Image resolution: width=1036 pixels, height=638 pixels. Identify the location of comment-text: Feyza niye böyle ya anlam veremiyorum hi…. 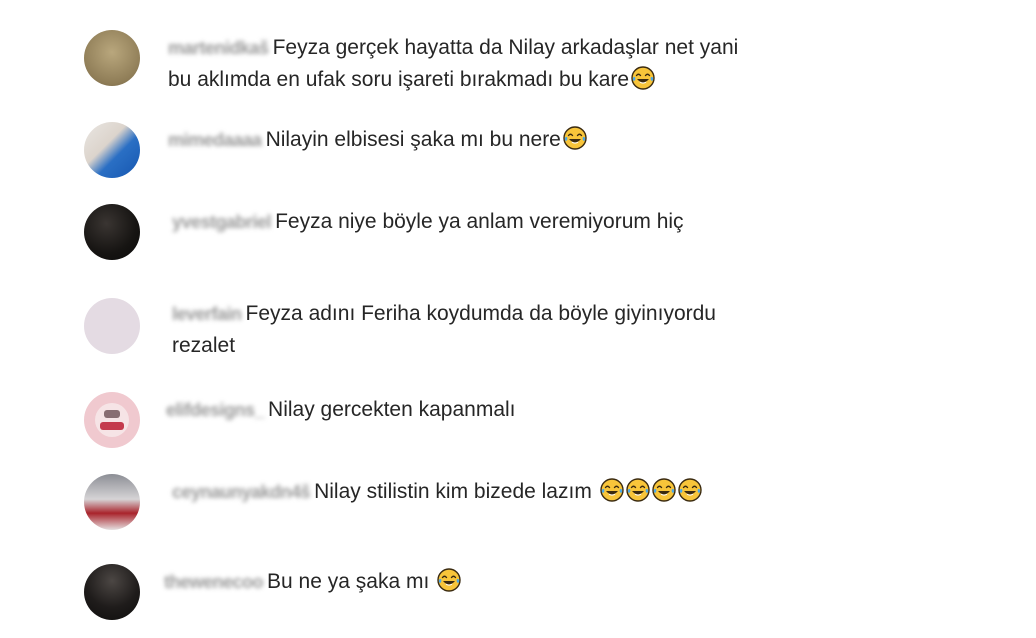
(479, 221).